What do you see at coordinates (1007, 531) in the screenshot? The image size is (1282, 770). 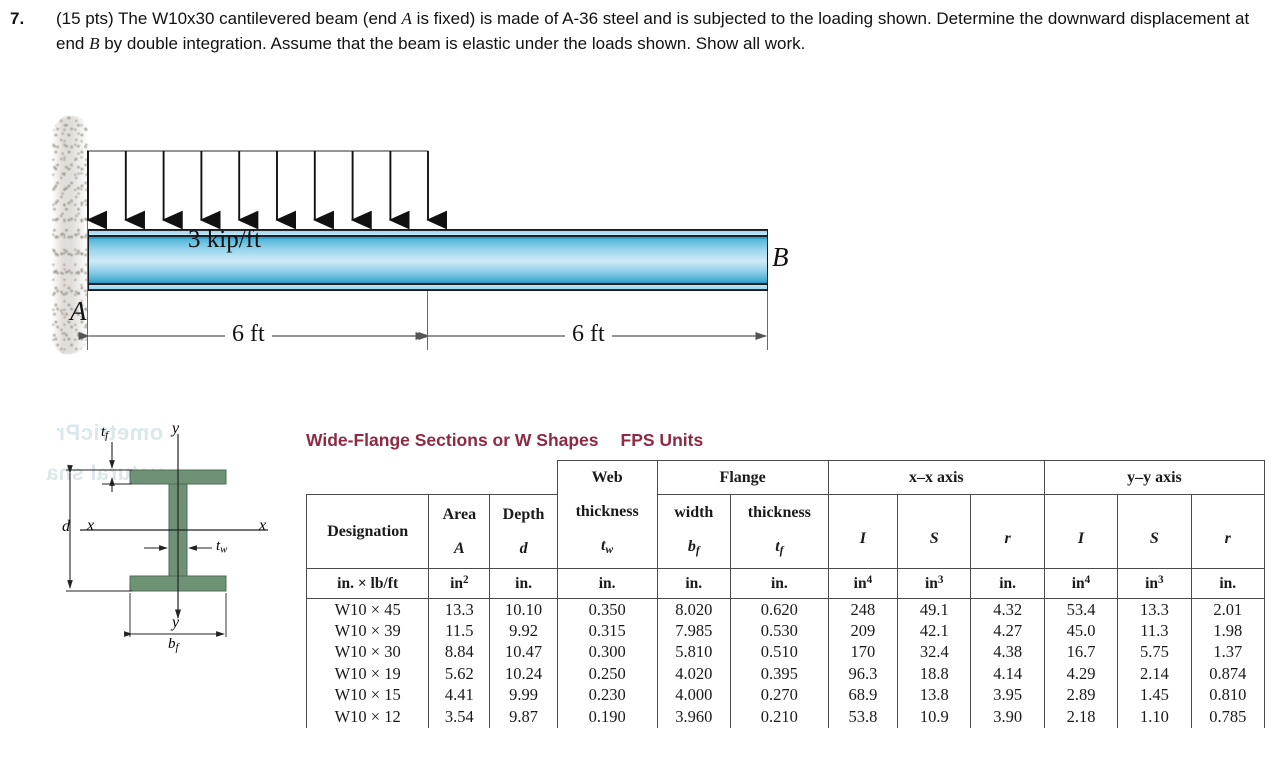 I see `col-header-xx-r: r` at bounding box center [1007, 531].